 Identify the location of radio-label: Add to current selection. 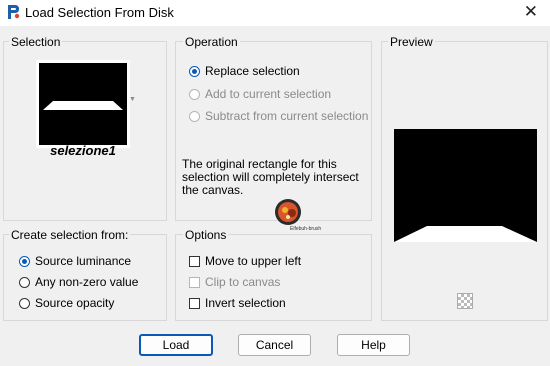
(268, 94).